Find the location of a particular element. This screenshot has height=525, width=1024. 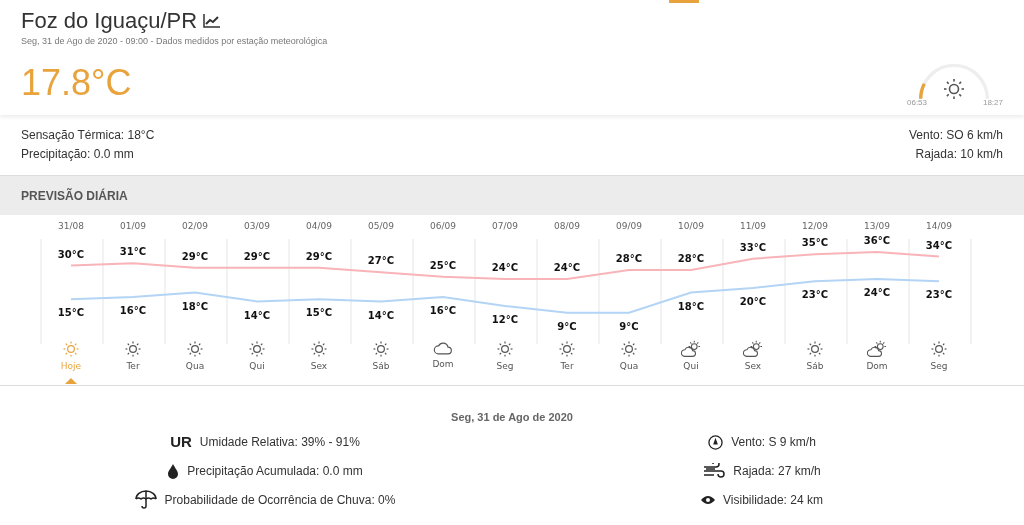

forecast-date: 05/09 is located at coordinates (381, 226).